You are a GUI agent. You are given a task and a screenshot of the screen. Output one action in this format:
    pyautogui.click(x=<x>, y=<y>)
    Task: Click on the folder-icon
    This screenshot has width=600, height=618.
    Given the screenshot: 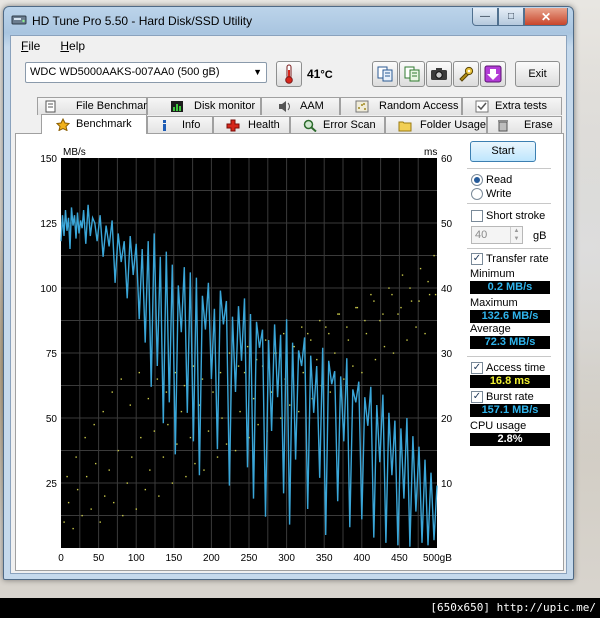 What is the action you would take?
    pyautogui.click(x=405, y=126)
    